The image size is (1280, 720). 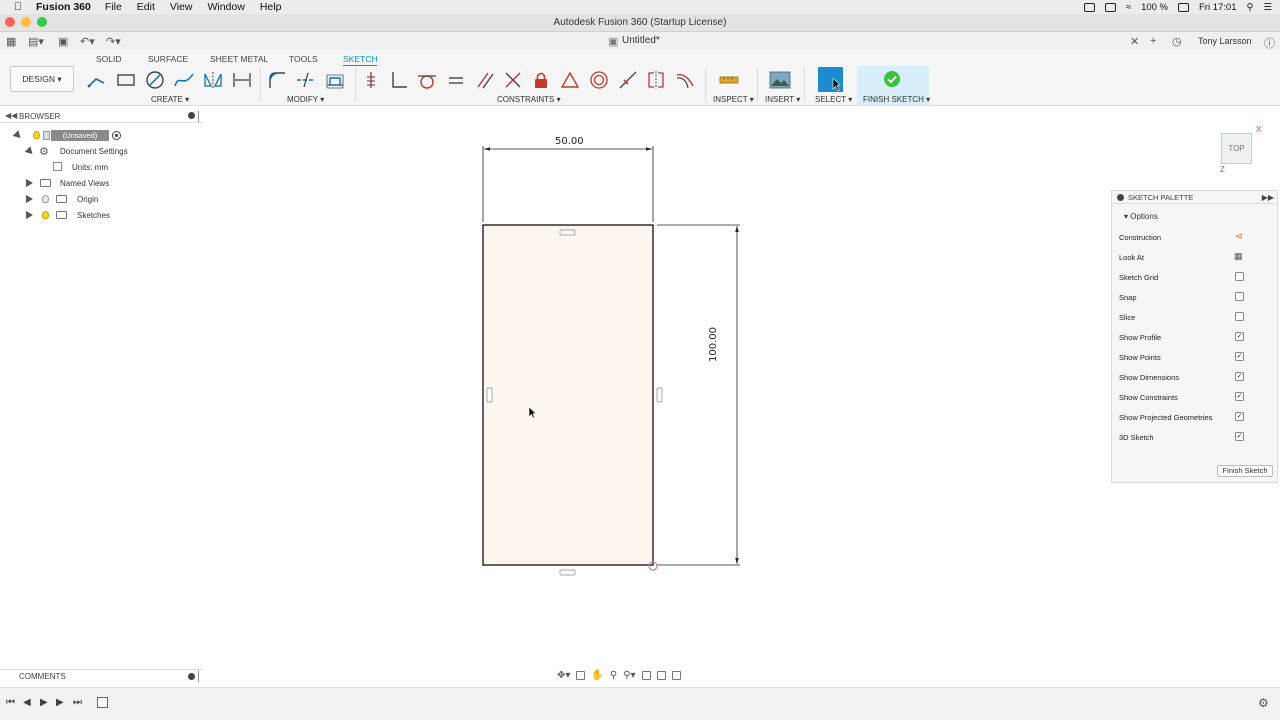 What do you see at coordinates (661, 675) in the screenshot?
I see `grid-settings-icon` at bounding box center [661, 675].